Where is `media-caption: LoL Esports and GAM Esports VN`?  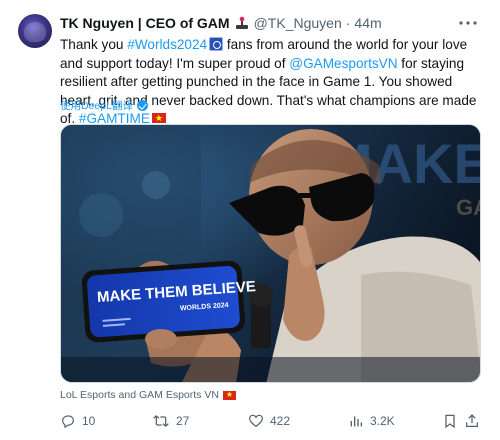
media-caption: LoL Esports and GAM Esports VN is located at coordinates (148, 395).